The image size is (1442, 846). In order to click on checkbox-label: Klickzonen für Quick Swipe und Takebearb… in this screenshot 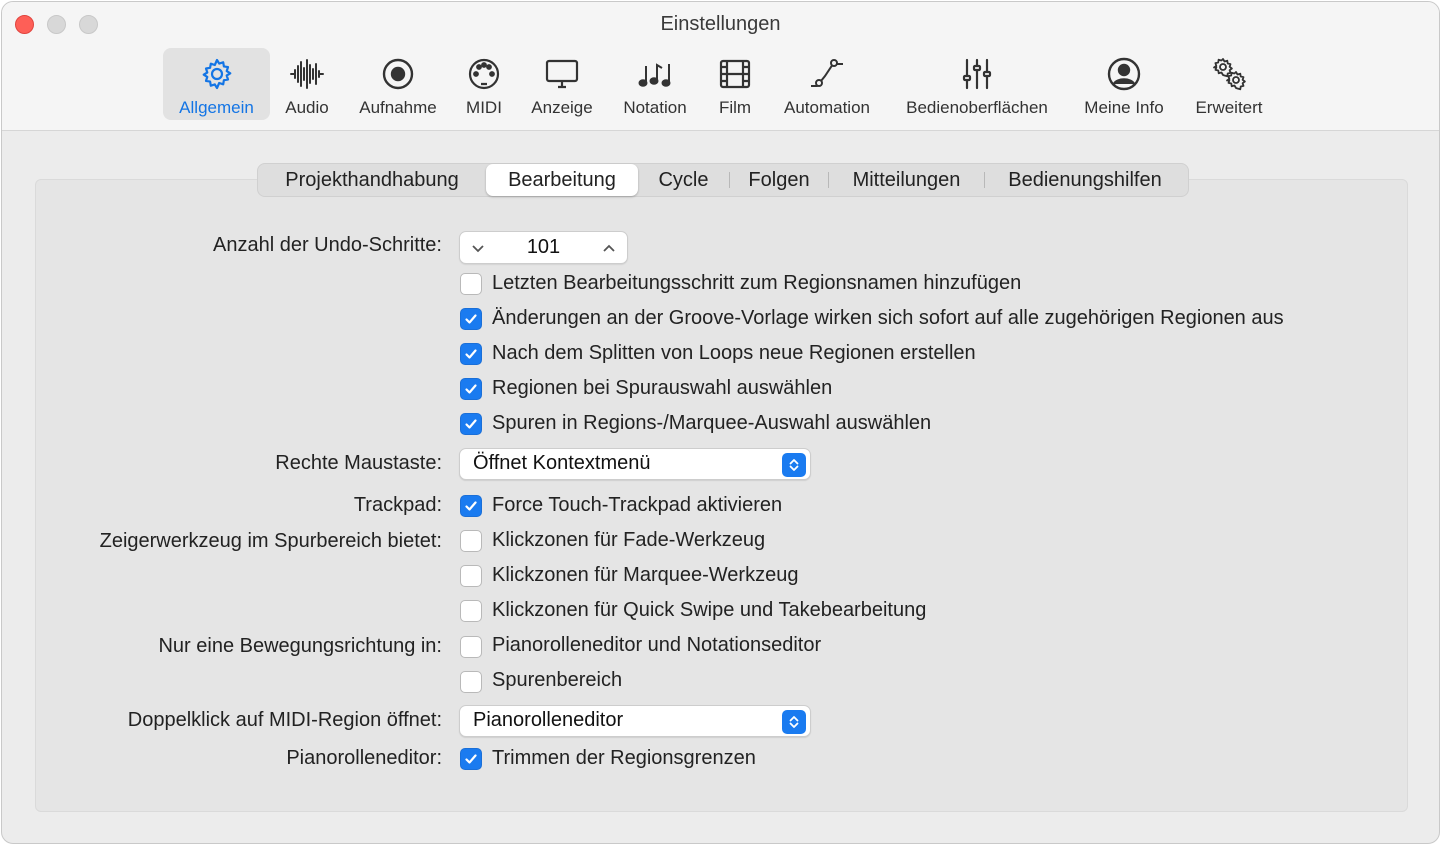, I will do `click(709, 610)`.